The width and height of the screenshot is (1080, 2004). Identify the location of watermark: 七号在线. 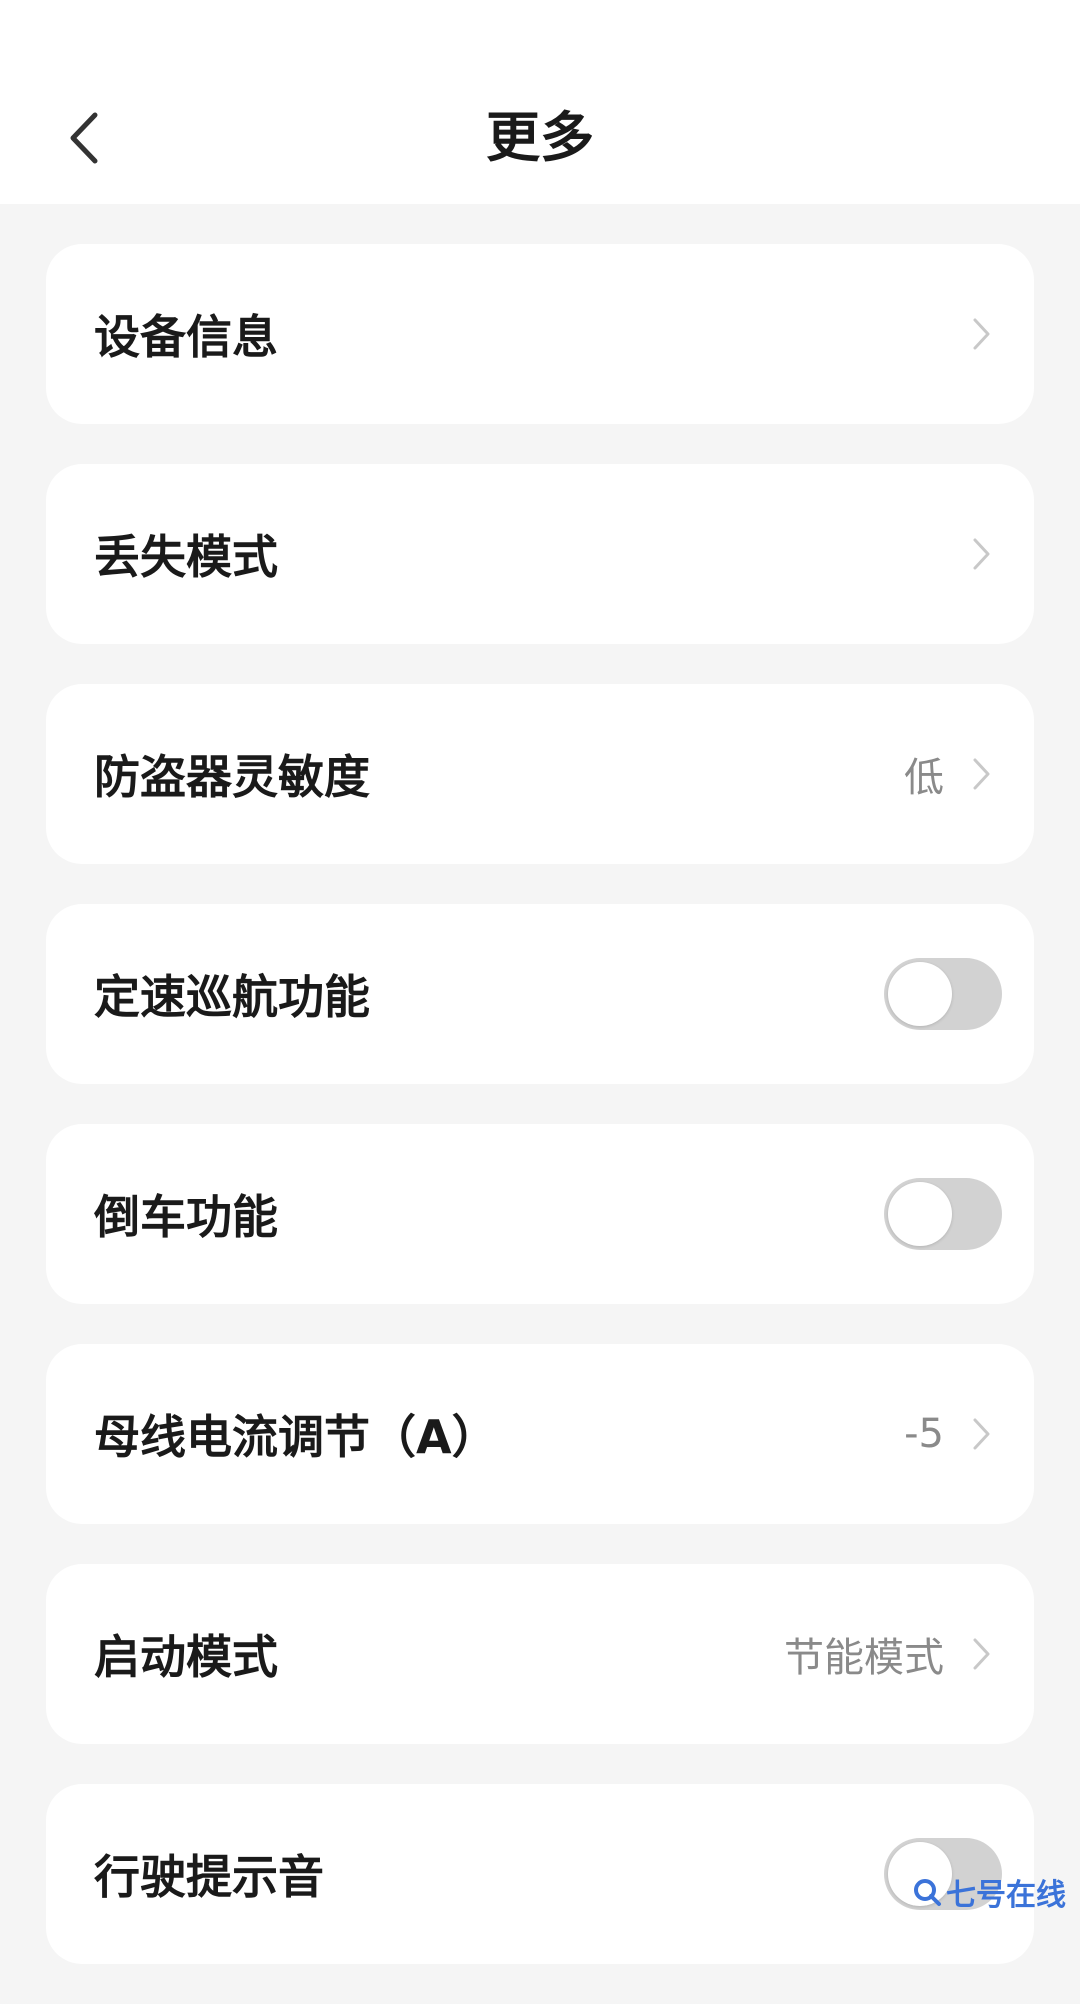
(989, 1892).